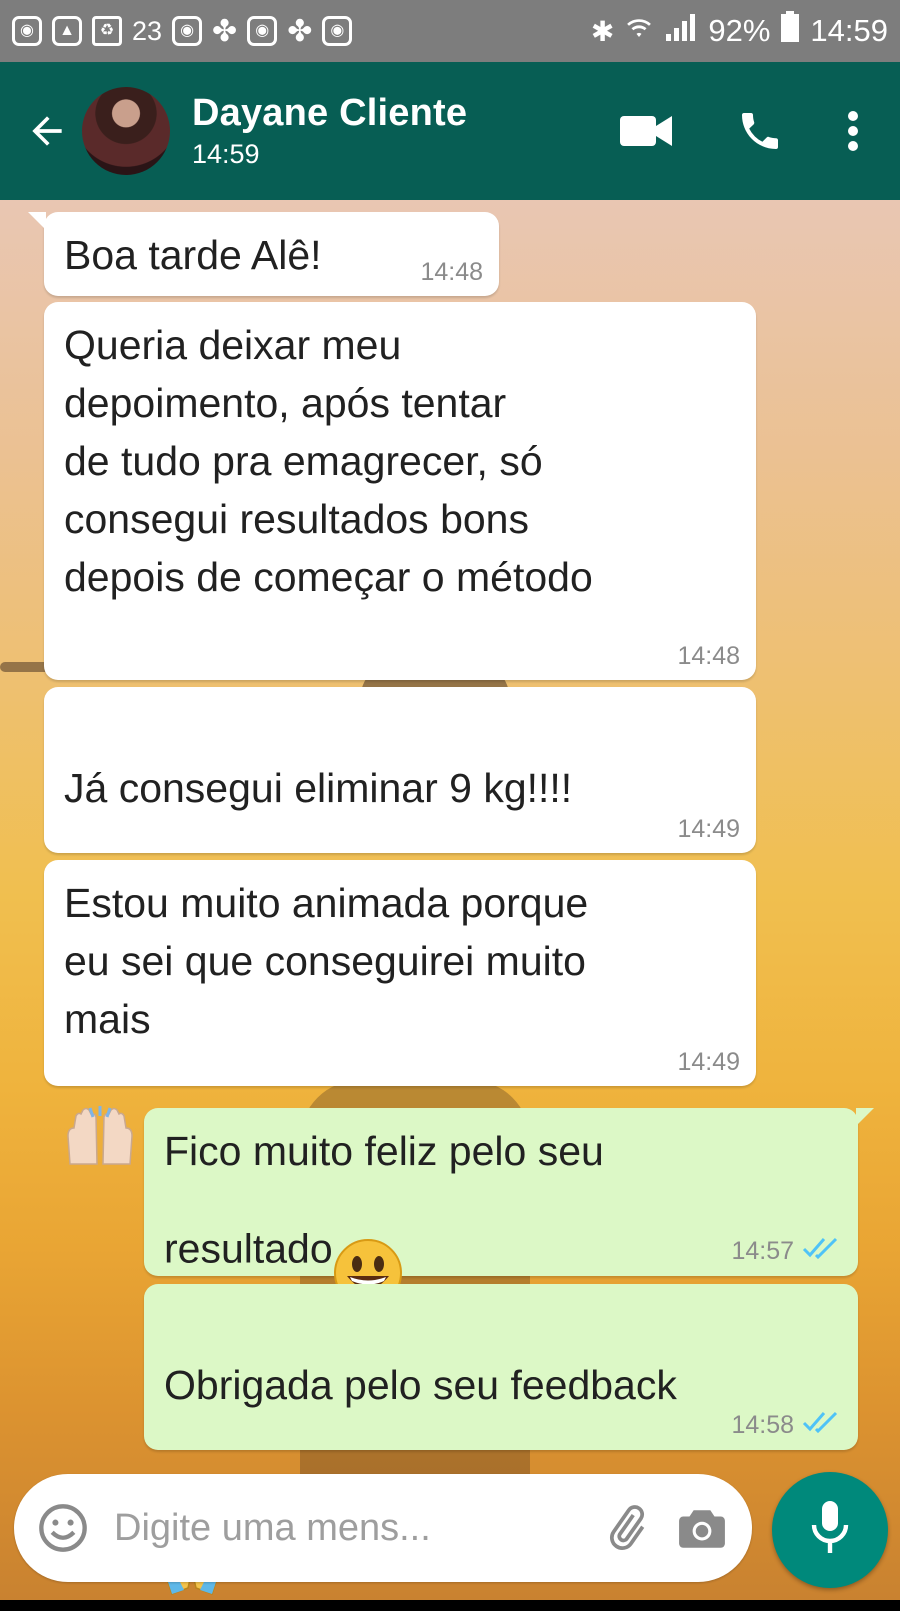 The width and height of the screenshot is (900, 1611). Describe the element at coordinates (681, 31) in the screenshot. I see `signal-icon` at that location.